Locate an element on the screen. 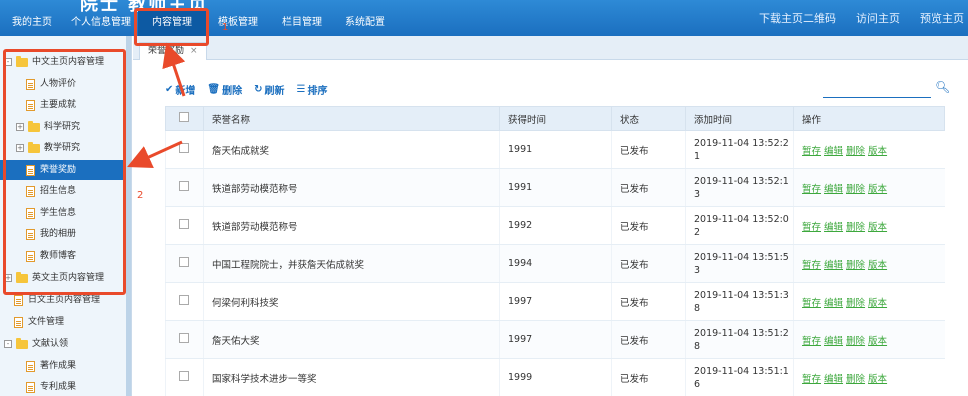  annotation-arrows is located at coordinates (156, 105).